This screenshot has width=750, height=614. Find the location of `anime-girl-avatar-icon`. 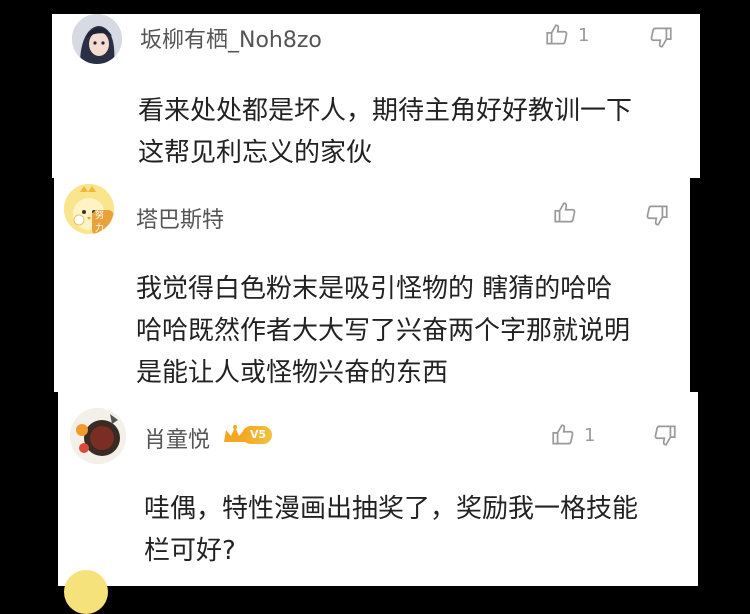

anime-girl-avatar-icon is located at coordinates (97, 39).